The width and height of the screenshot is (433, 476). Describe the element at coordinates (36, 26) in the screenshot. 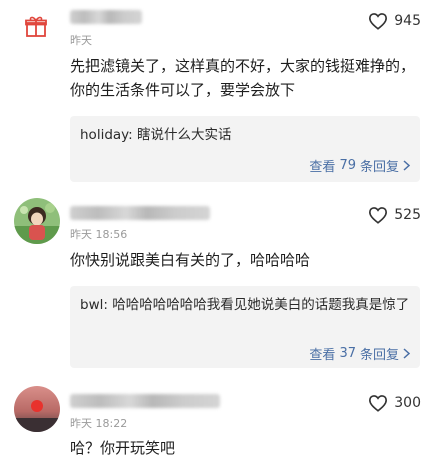

I see `gift-icon` at that location.